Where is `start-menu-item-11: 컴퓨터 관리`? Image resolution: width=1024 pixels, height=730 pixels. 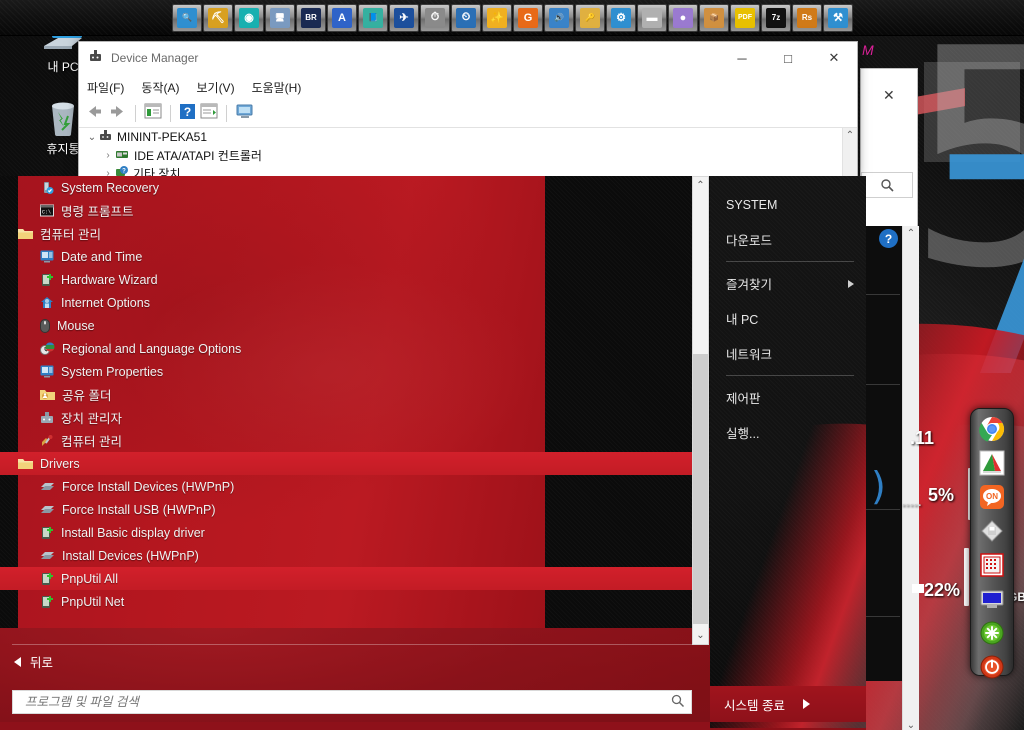 start-menu-item-11: 컴퓨터 관리 is located at coordinates (346, 440).